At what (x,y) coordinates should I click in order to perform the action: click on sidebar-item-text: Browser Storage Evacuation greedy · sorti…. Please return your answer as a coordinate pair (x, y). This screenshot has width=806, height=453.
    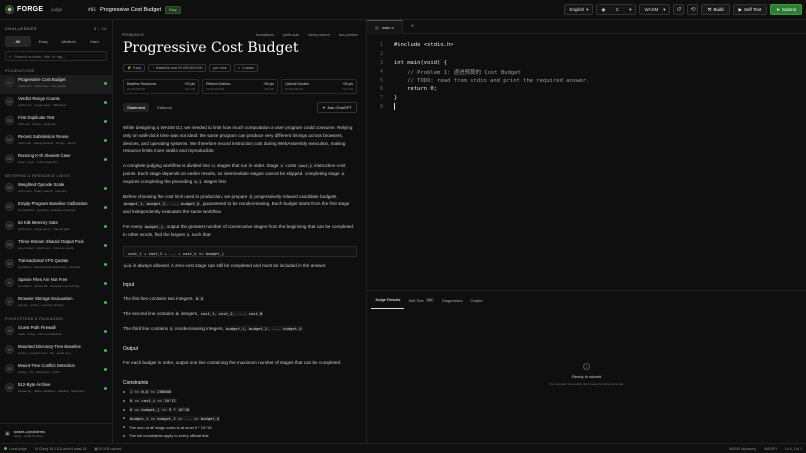
    Looking at the image, I should click on (59, 301).